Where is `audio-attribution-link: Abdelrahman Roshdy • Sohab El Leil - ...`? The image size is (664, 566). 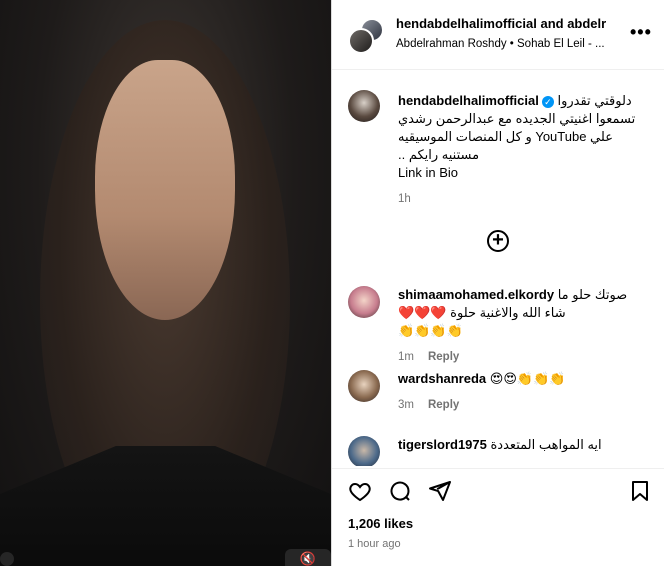 audio-attribution-link: Abdelrahman Roshdy • Sohab El Leil - ... is located at coordinates (507, 44).